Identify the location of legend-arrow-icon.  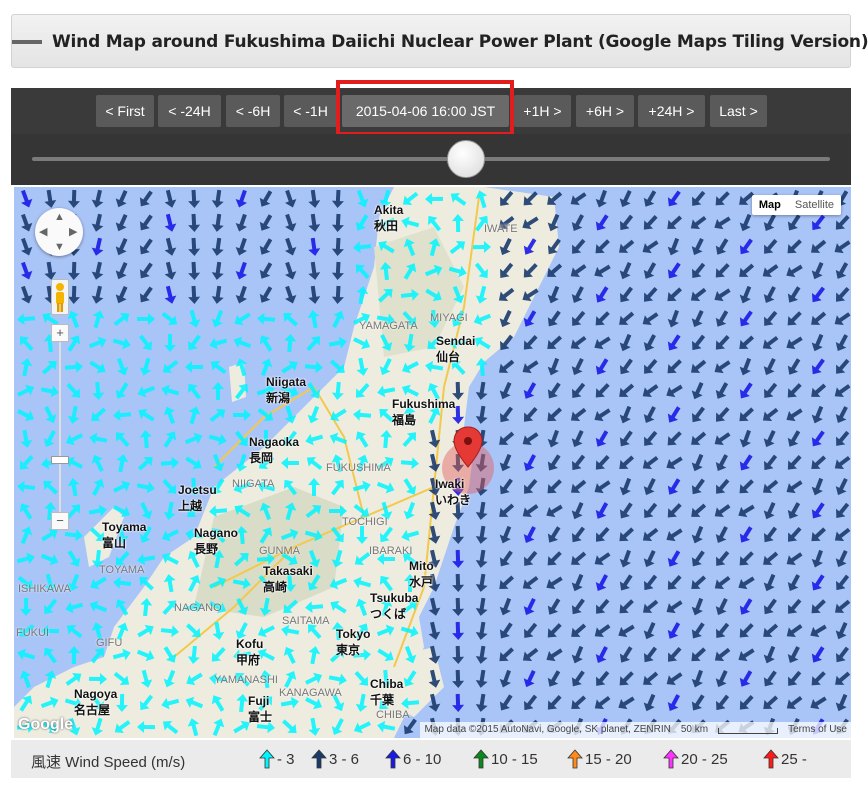
(771, 759).